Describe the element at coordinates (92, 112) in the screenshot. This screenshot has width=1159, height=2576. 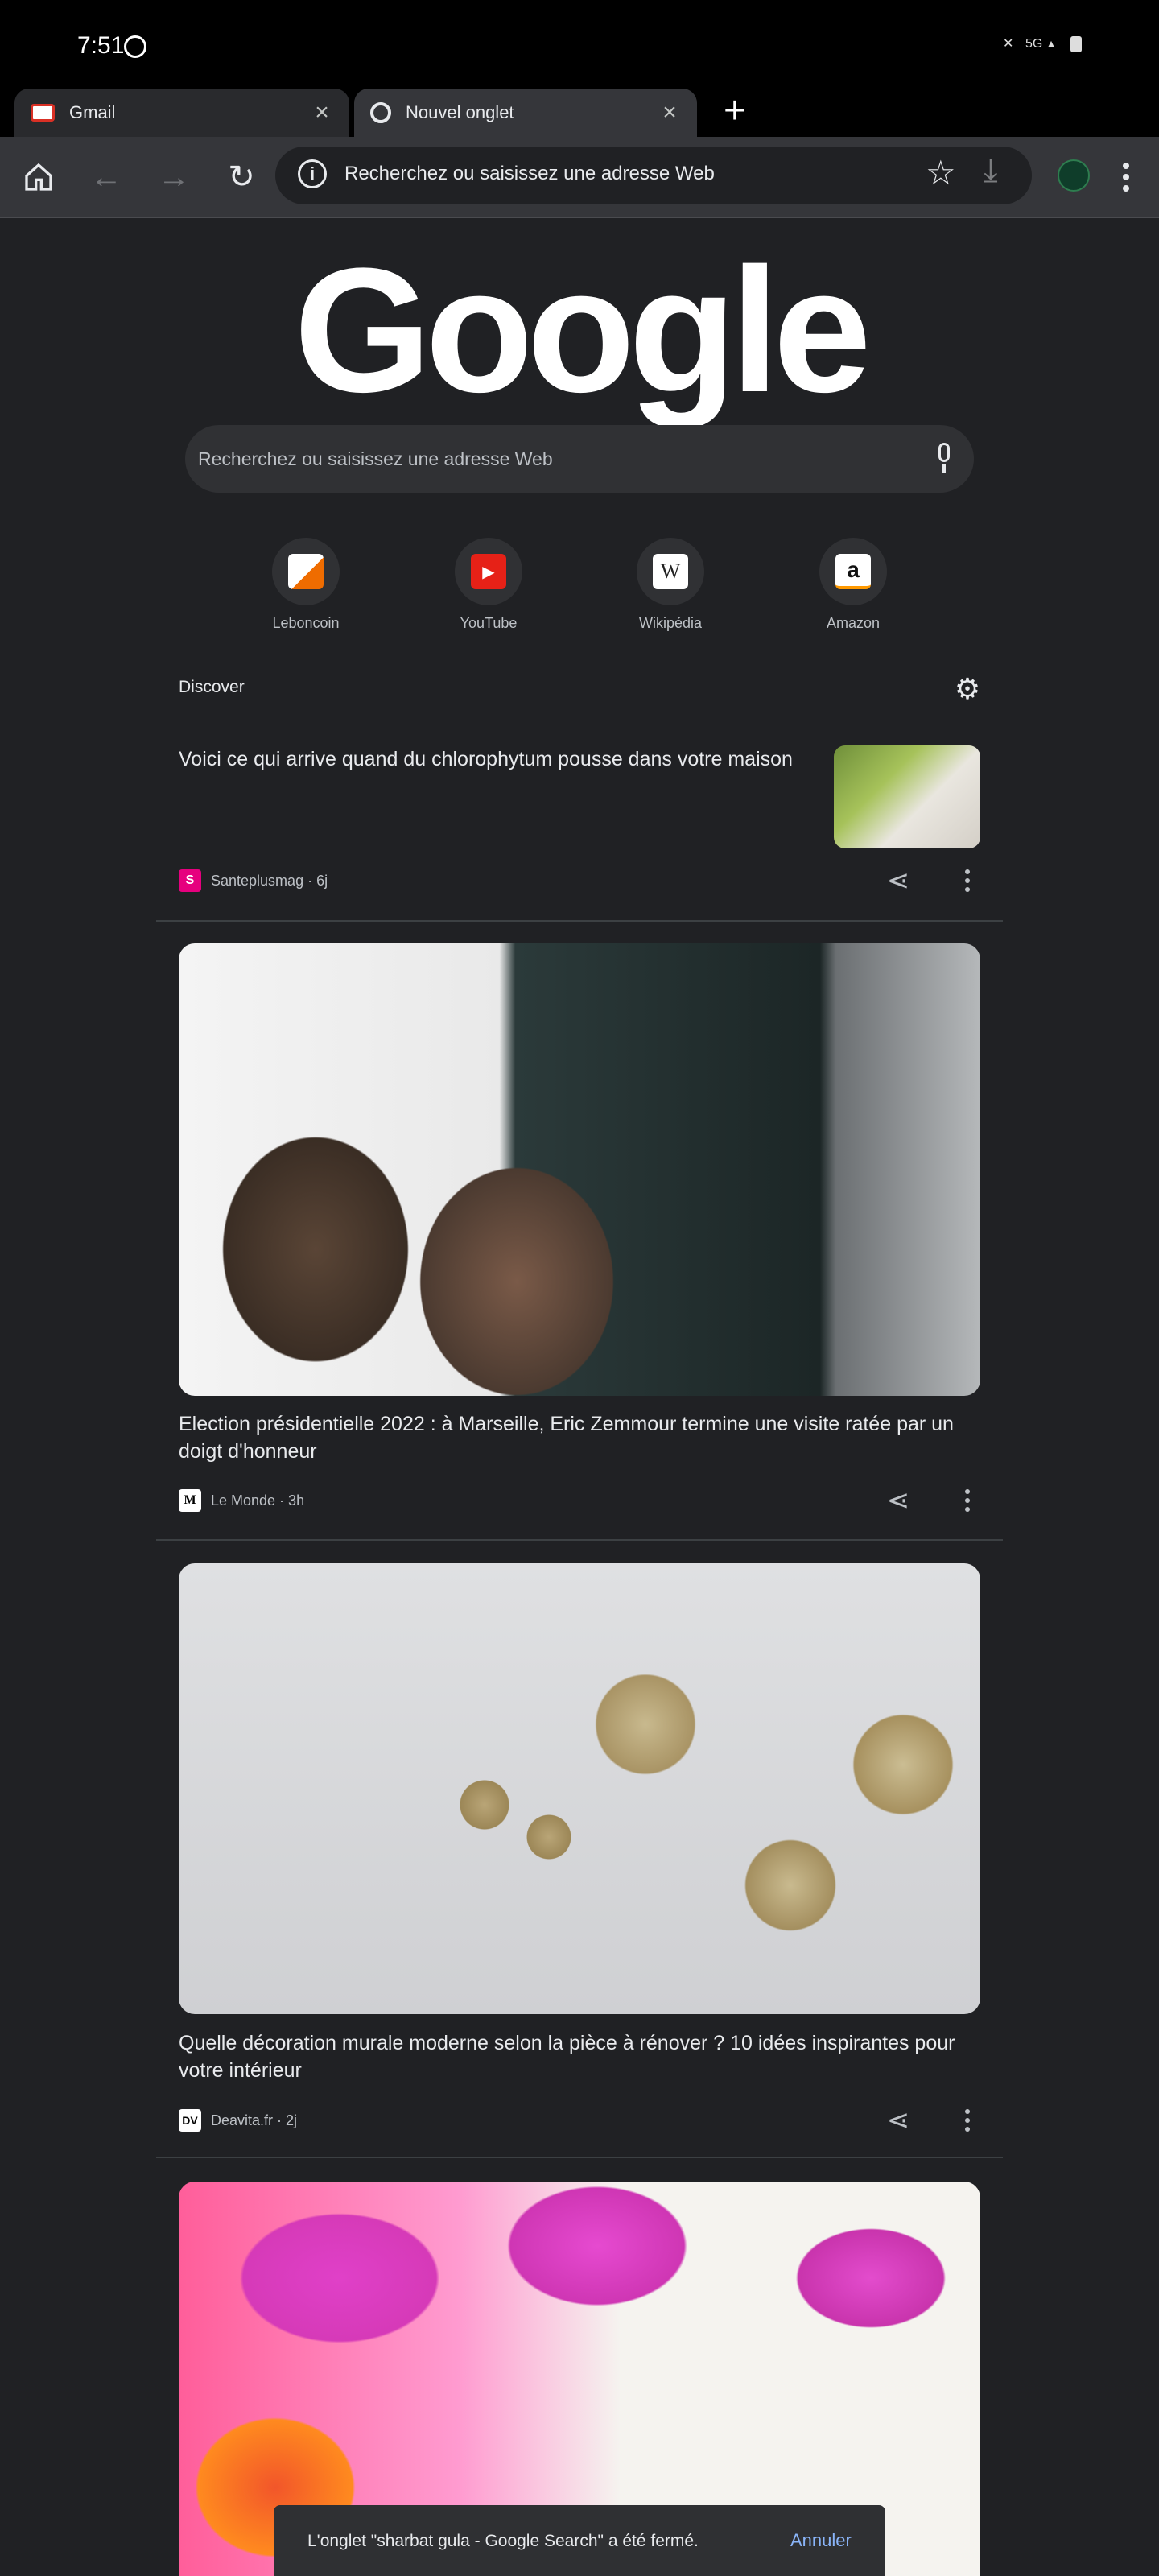
I see `tab-label: Gmail` at that location.